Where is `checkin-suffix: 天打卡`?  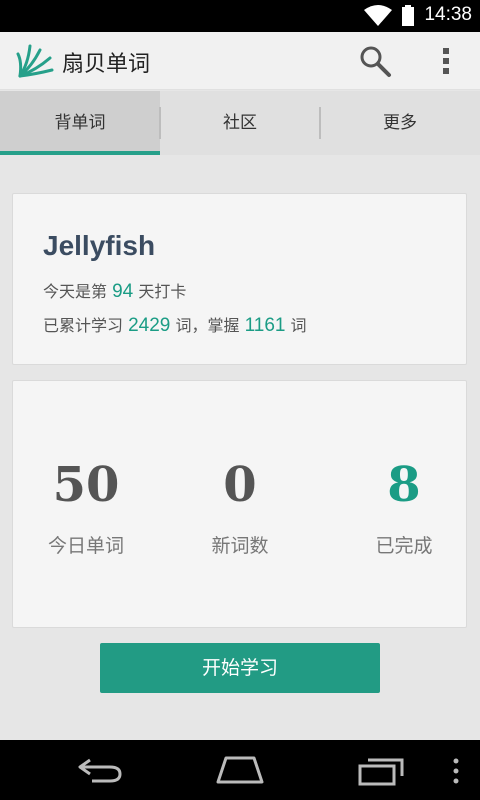 checkin-suffix: 天打卡 is located at coordinates (162, 291).